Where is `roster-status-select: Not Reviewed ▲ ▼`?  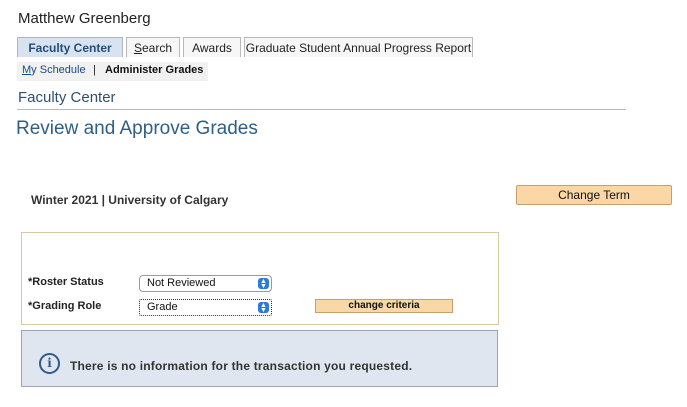 roster-status-select: Not Reviewed ▲ ▼ is located at coordinates (205, 283).